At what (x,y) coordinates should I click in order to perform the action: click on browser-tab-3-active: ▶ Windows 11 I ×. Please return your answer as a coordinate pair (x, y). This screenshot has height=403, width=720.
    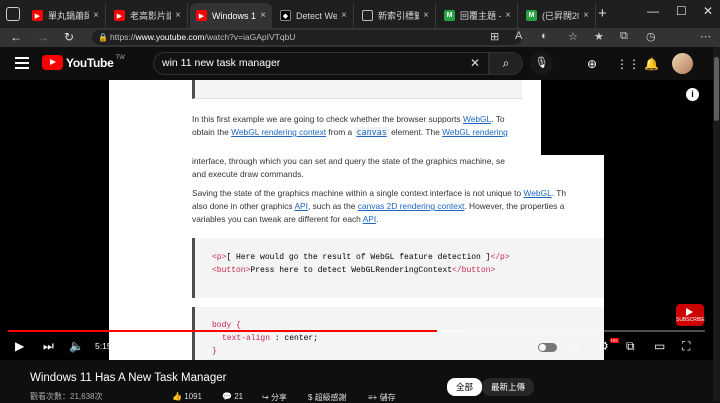
    Looking at the image, I should click on (231, 15).